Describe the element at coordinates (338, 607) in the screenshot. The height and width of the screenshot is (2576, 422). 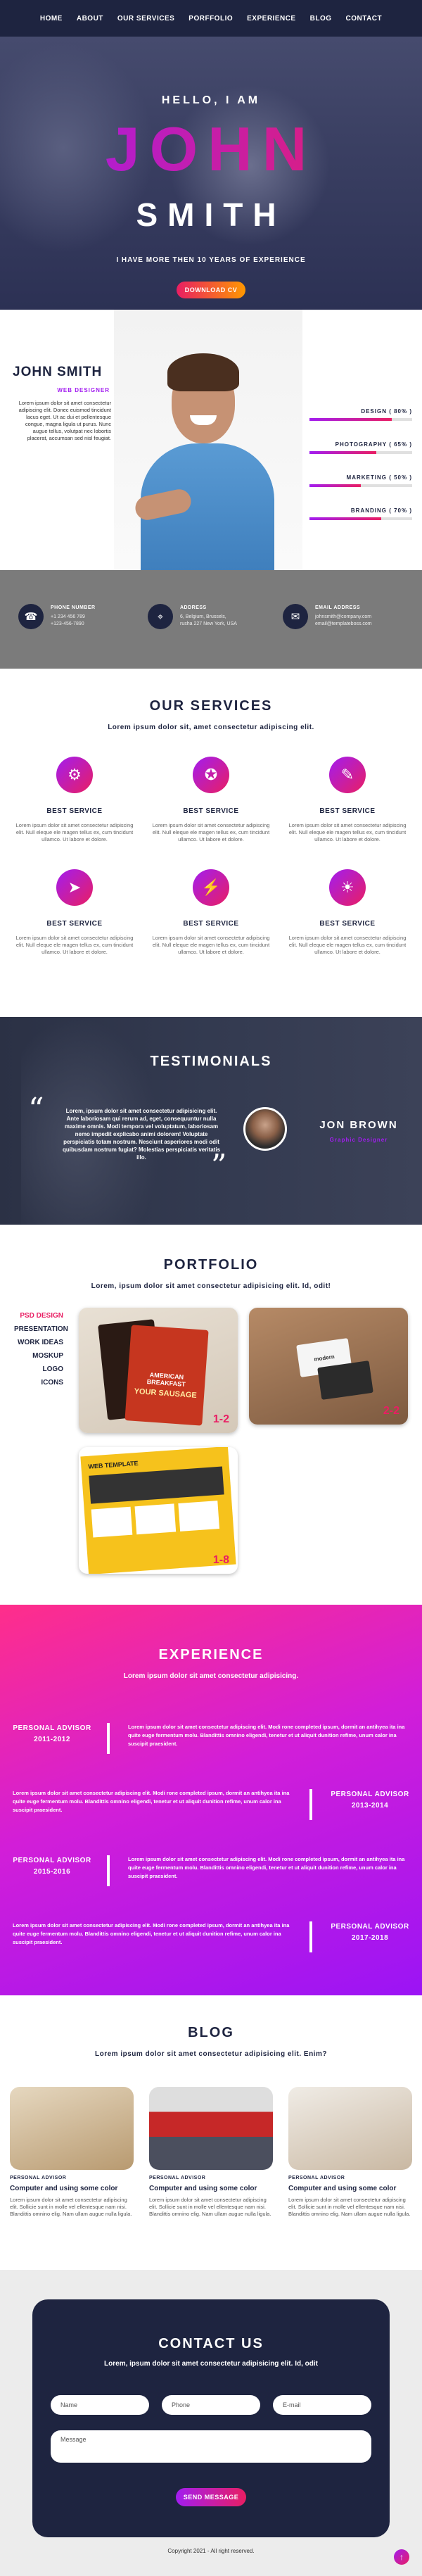
I see `contact-label: EMAIL ADDRESS` at that location.